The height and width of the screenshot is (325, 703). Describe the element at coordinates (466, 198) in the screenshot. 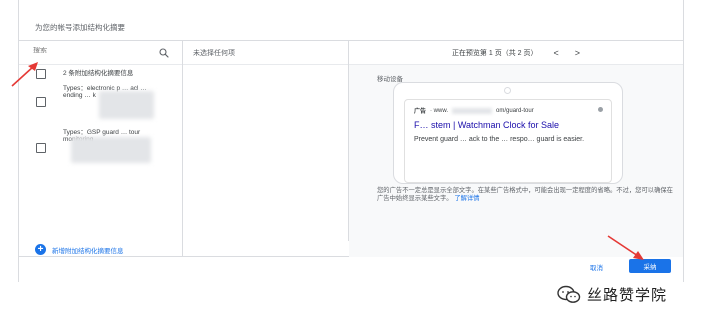

I see `learn-more-link: 了解详情` at that location.